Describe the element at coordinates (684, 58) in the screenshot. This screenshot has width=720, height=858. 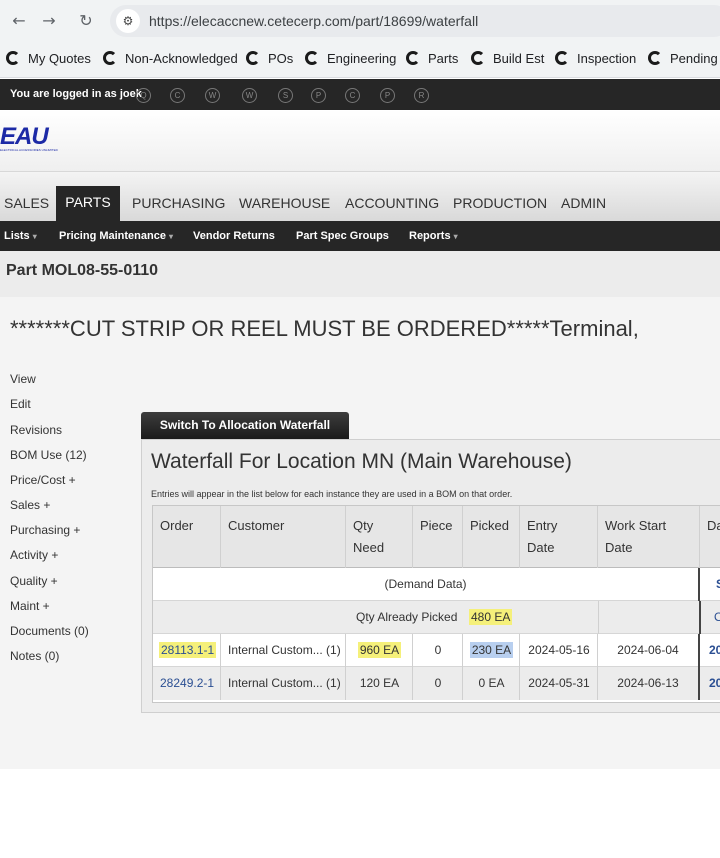
I see `bookmark-pending: Pending S` at that location.